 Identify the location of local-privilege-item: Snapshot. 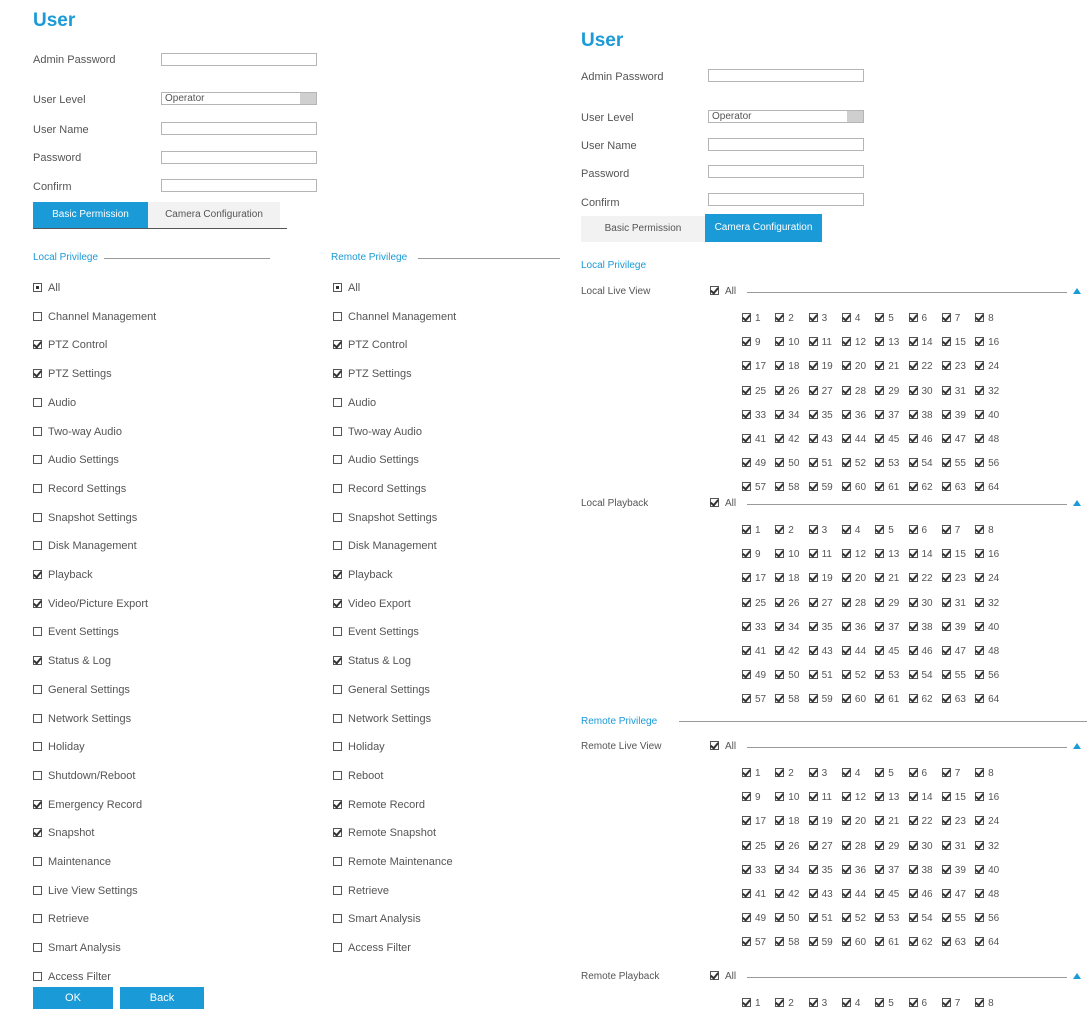
(63, 833).